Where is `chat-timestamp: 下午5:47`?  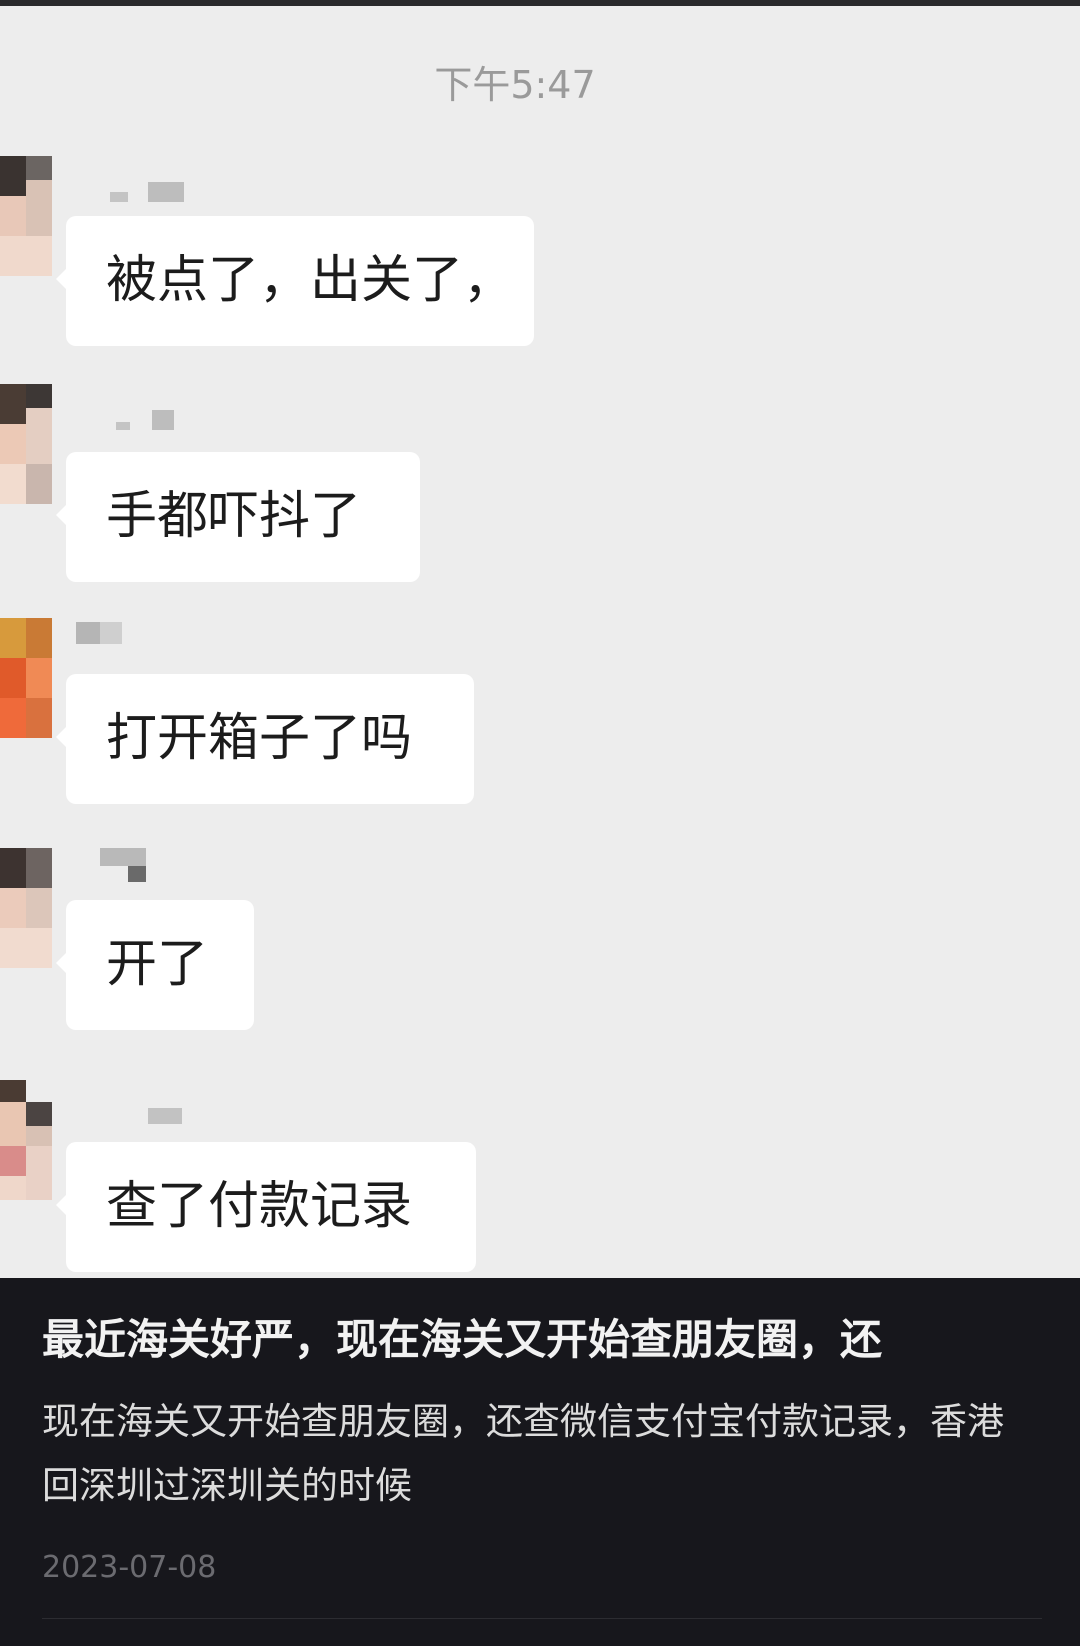 chat-timestamp: 下午5:47 is located at coordinates (515, 85).